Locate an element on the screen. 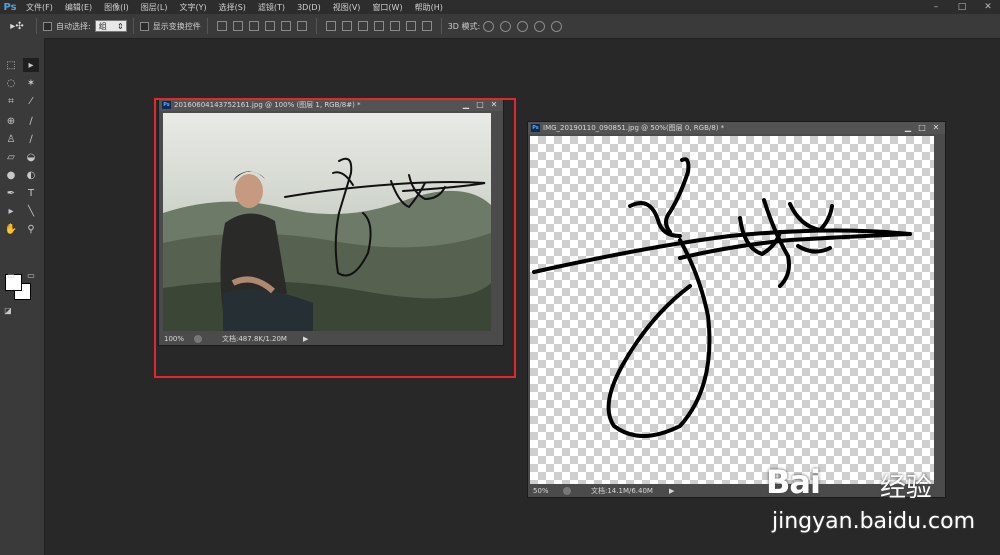  menu-select: 选择(S) is located at coordinates (232, 7).